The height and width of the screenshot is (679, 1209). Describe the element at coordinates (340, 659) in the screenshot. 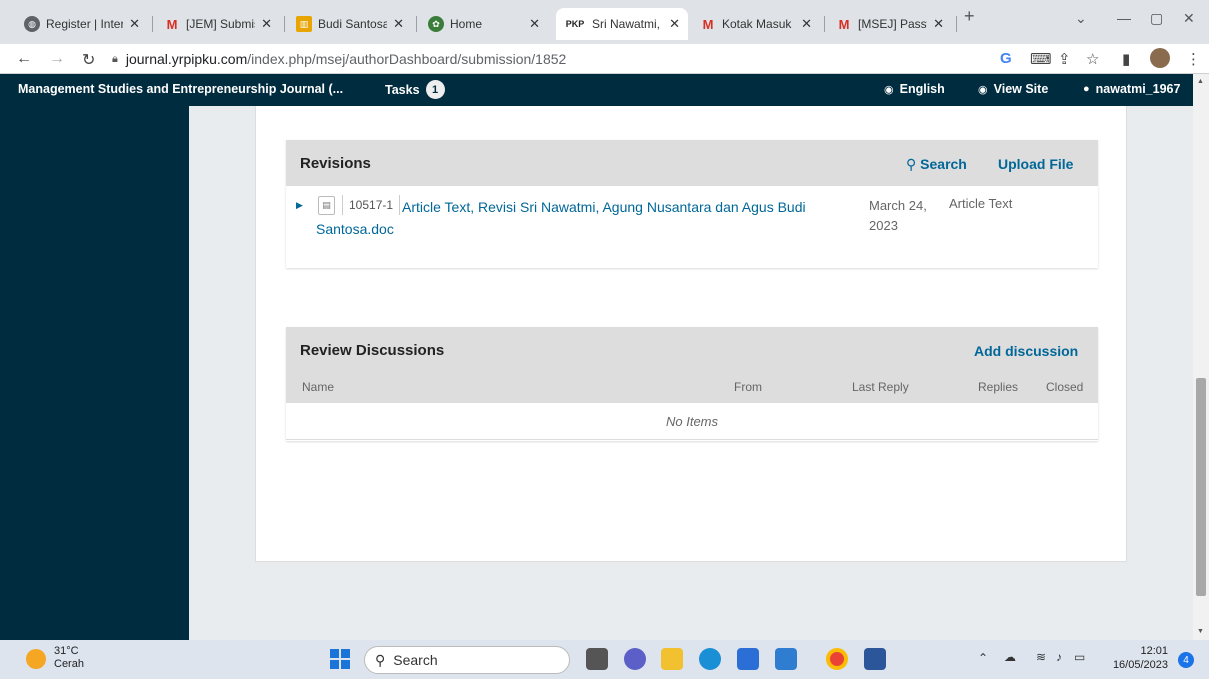

I see `windows-start-icon` at that location.